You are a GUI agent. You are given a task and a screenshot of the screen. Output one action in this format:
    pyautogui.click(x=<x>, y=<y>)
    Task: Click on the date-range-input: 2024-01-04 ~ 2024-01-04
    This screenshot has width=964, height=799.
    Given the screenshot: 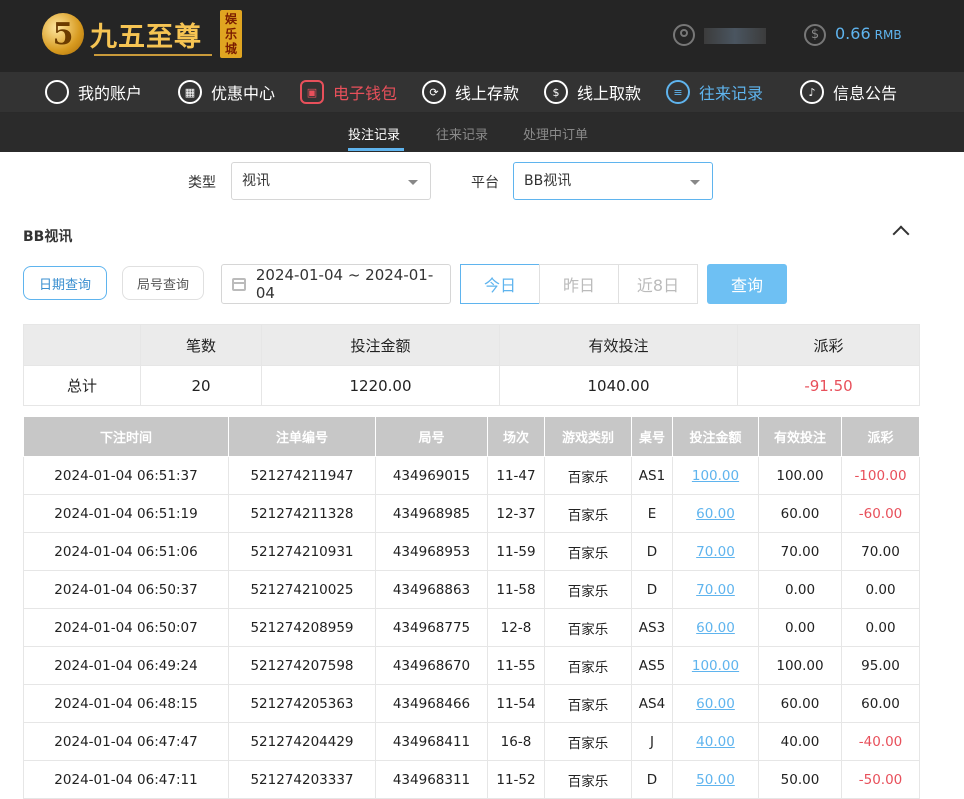 What is the action you would take?
    pyautogui.click(x=336, y=284)
    